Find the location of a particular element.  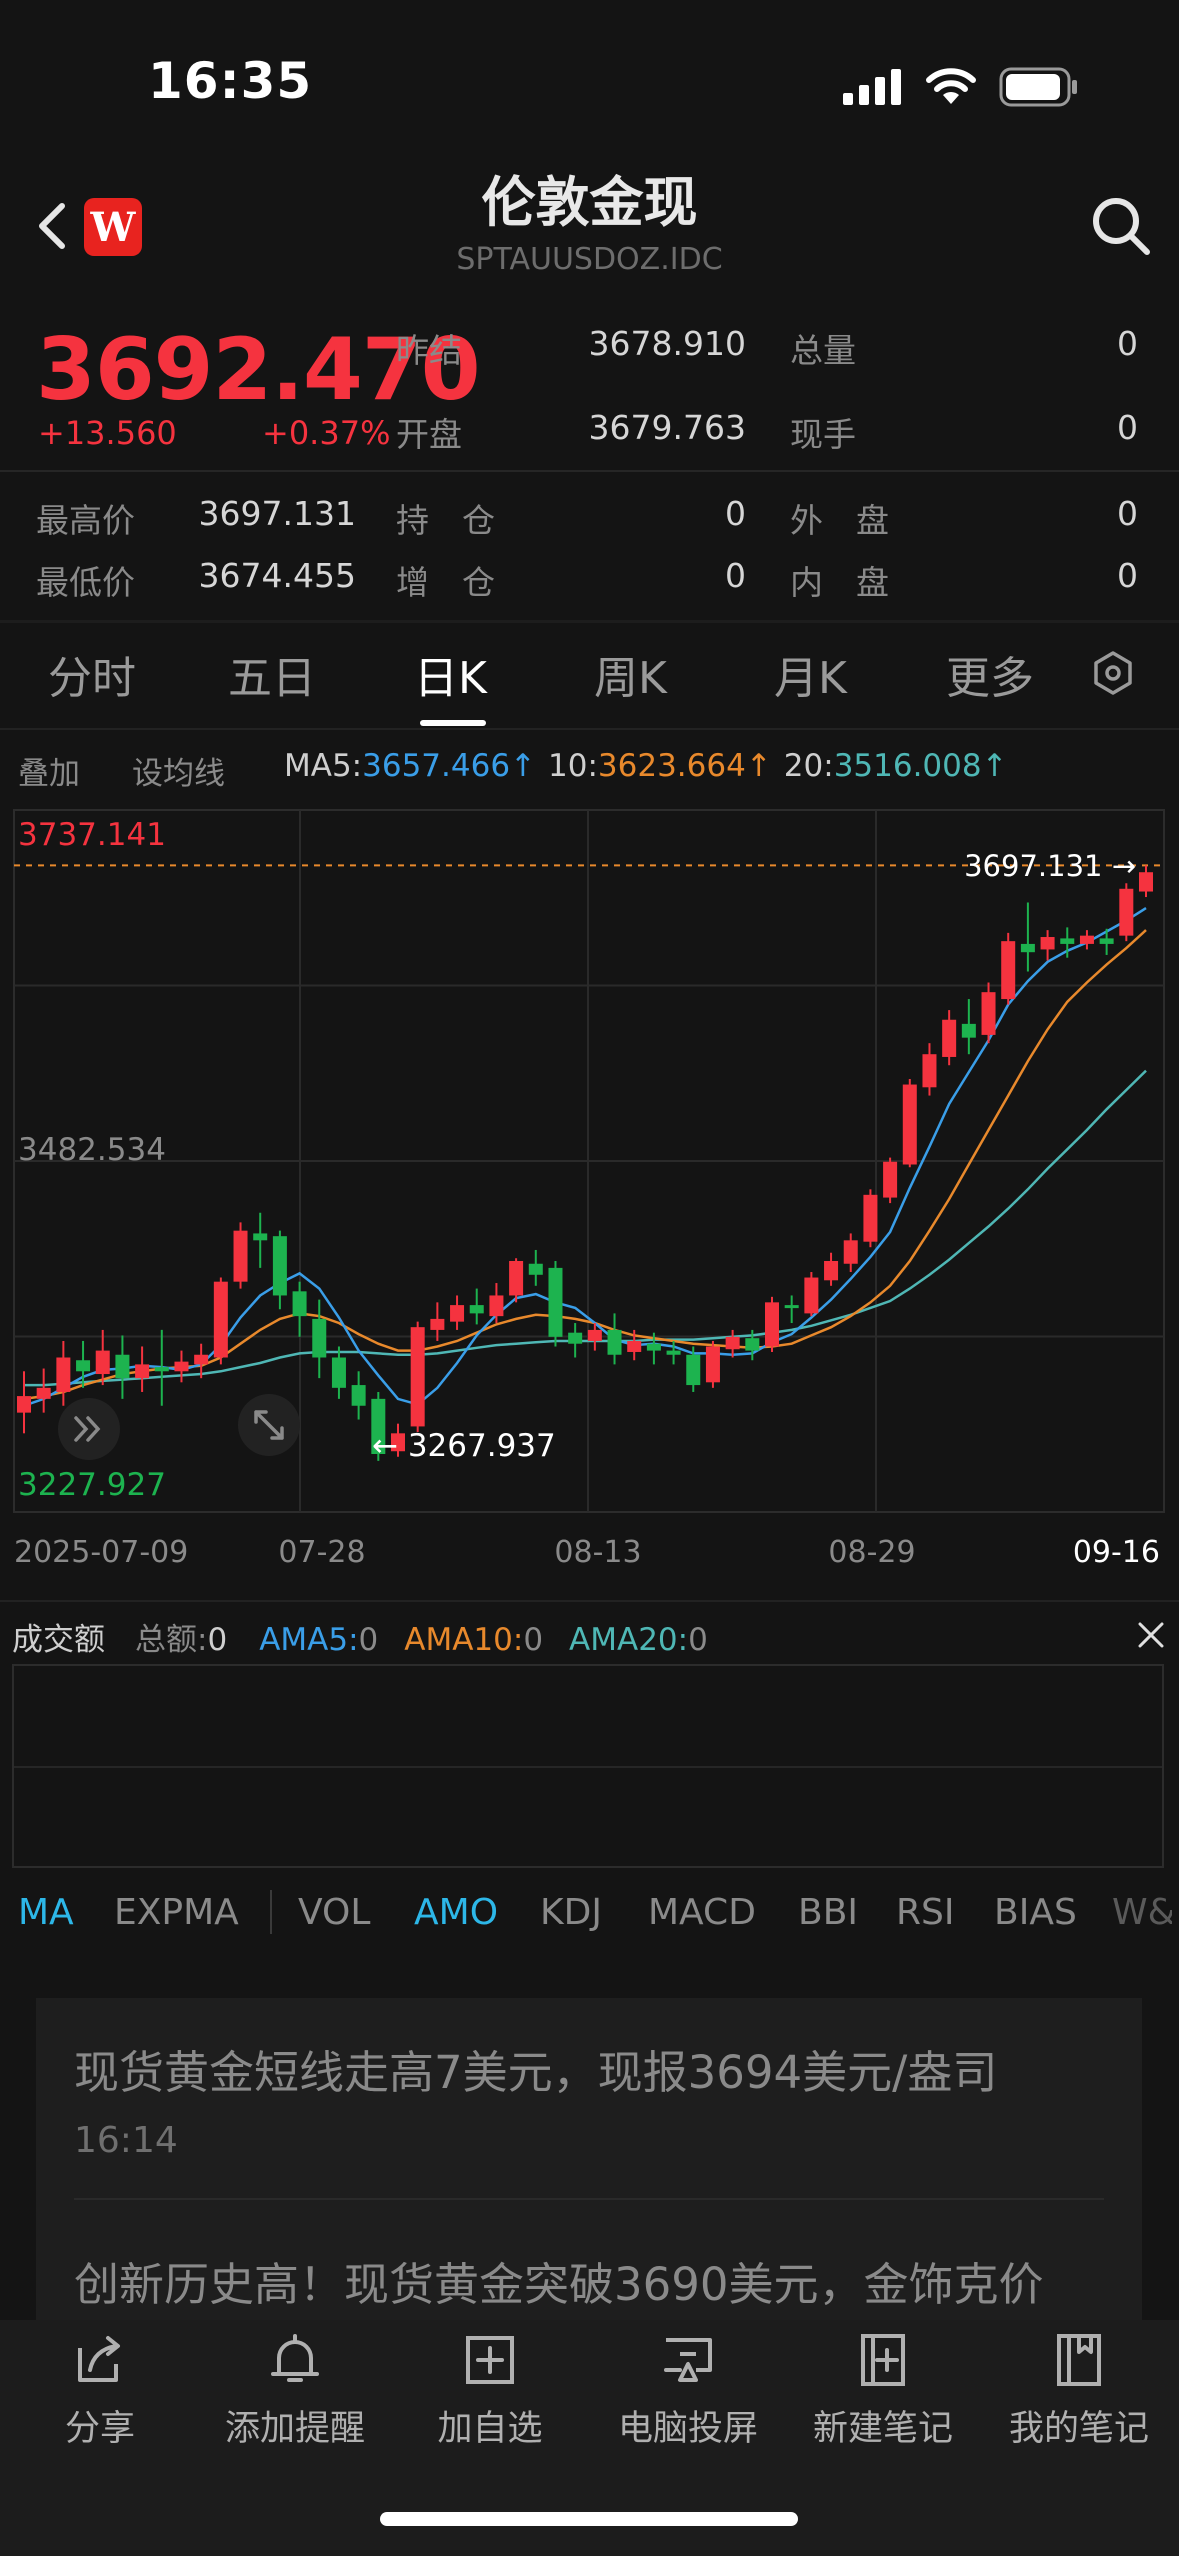

price-change-percent: +0.37% is located at coordinates (326, 433).